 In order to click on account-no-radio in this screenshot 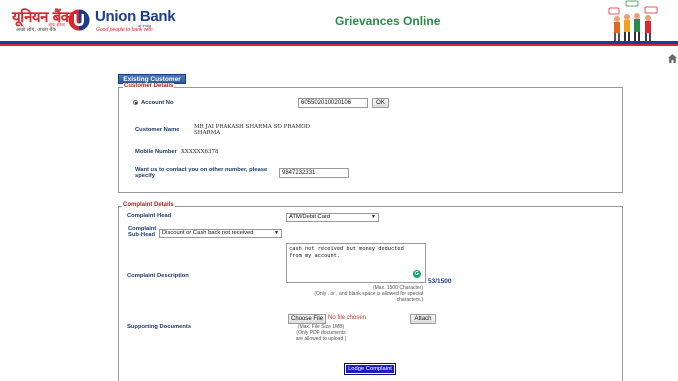, I will do `click(135, 102)`.